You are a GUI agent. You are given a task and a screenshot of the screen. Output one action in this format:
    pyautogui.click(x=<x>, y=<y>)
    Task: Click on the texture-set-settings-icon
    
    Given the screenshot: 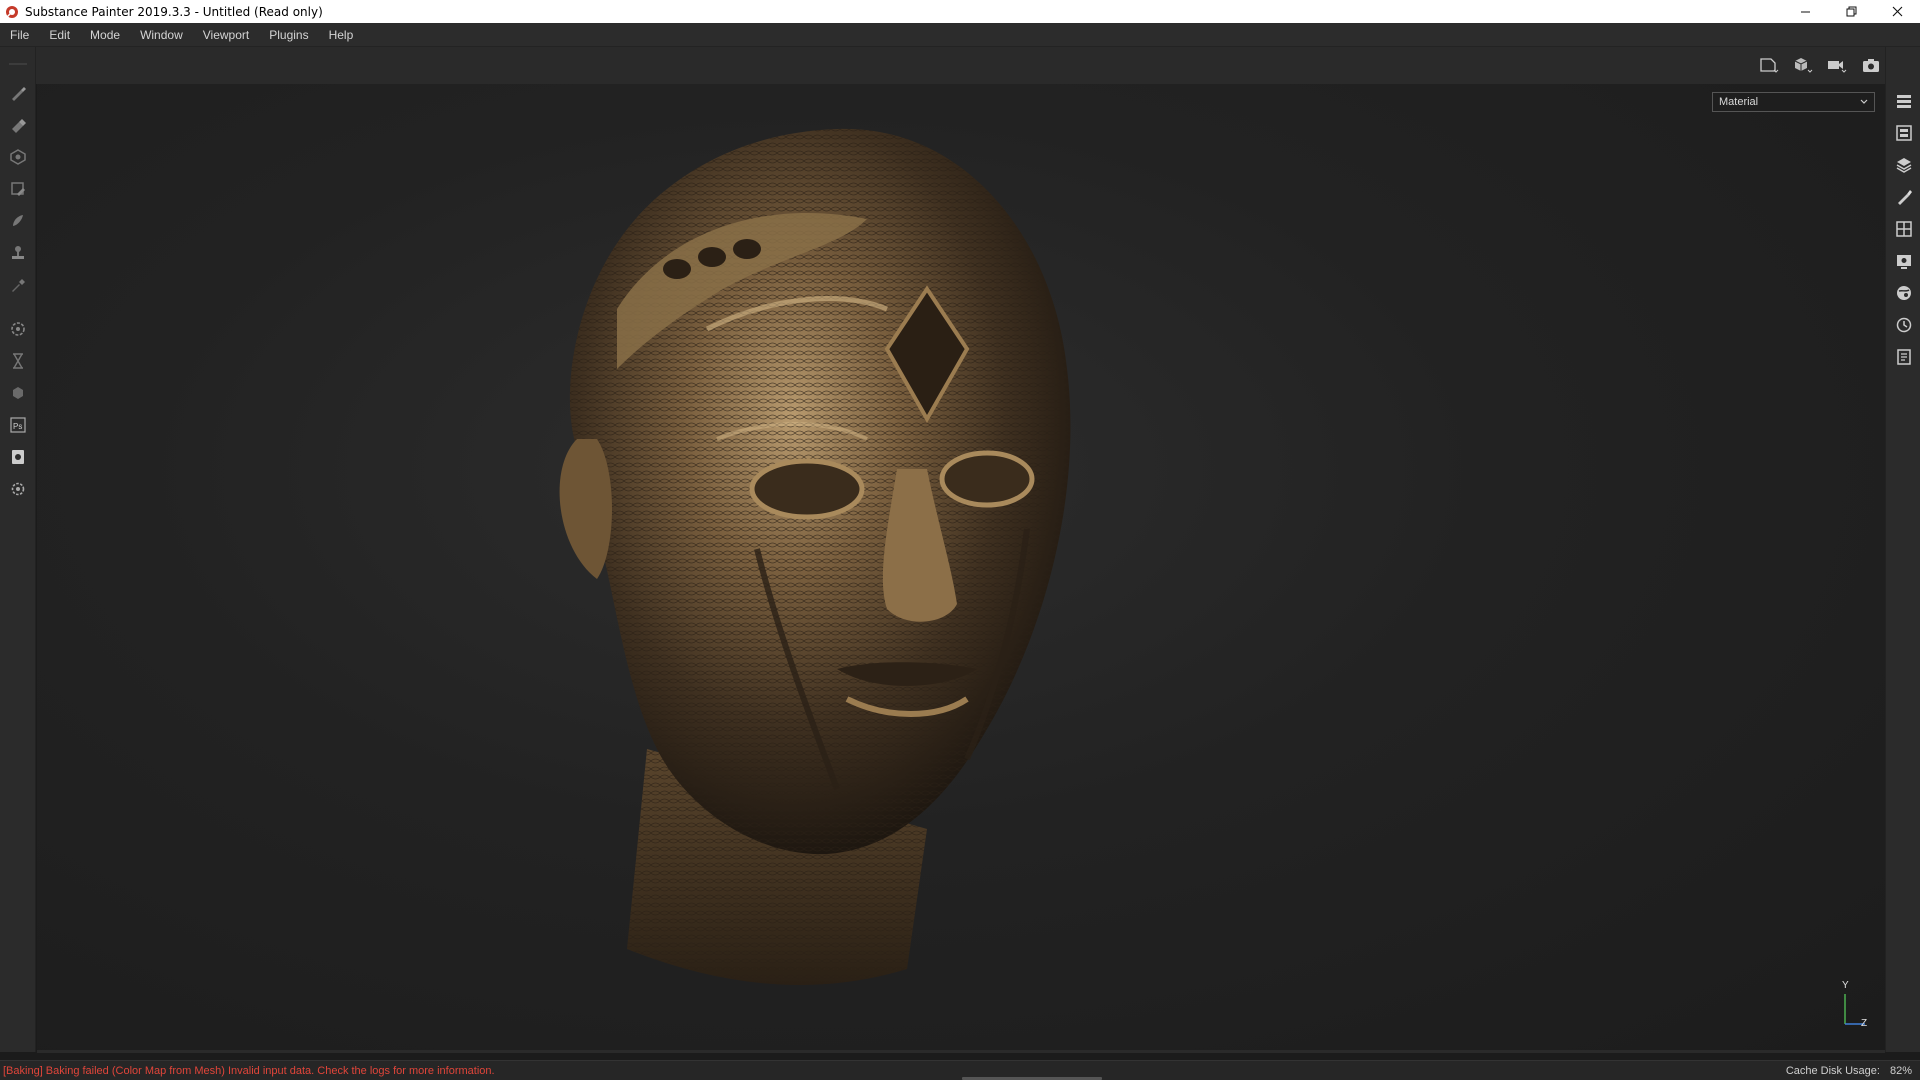 What is the action you would take?
    pyautogui.click(x=1903, y=133)
    